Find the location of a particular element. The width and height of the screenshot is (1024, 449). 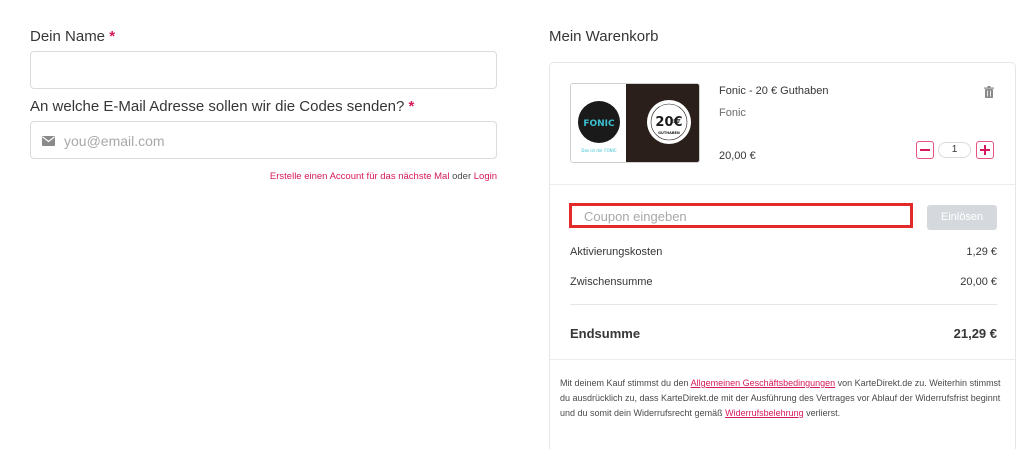

legal-text-3: verlierst. is located at coordinates (822, 413).